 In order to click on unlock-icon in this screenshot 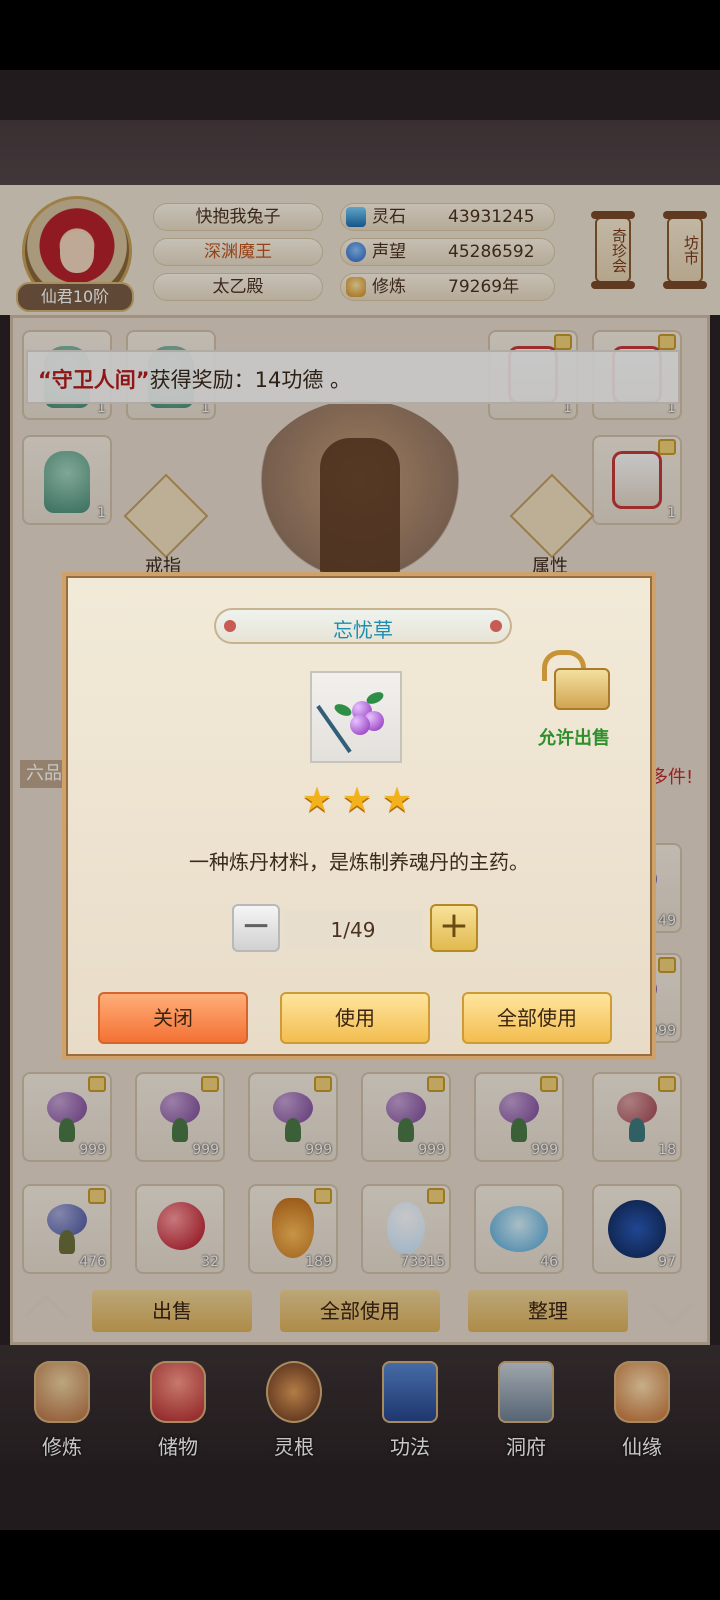, I will do `click(581, 680)`.